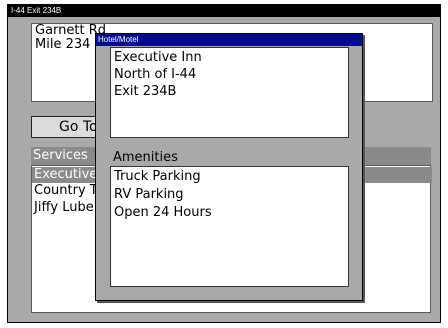 This screenshot has height=328, width=448. What do you see at coordinates (157, 176) in the screenshot?
I see `amenity-item: Truck Parking` at bounding box center [157, 176].